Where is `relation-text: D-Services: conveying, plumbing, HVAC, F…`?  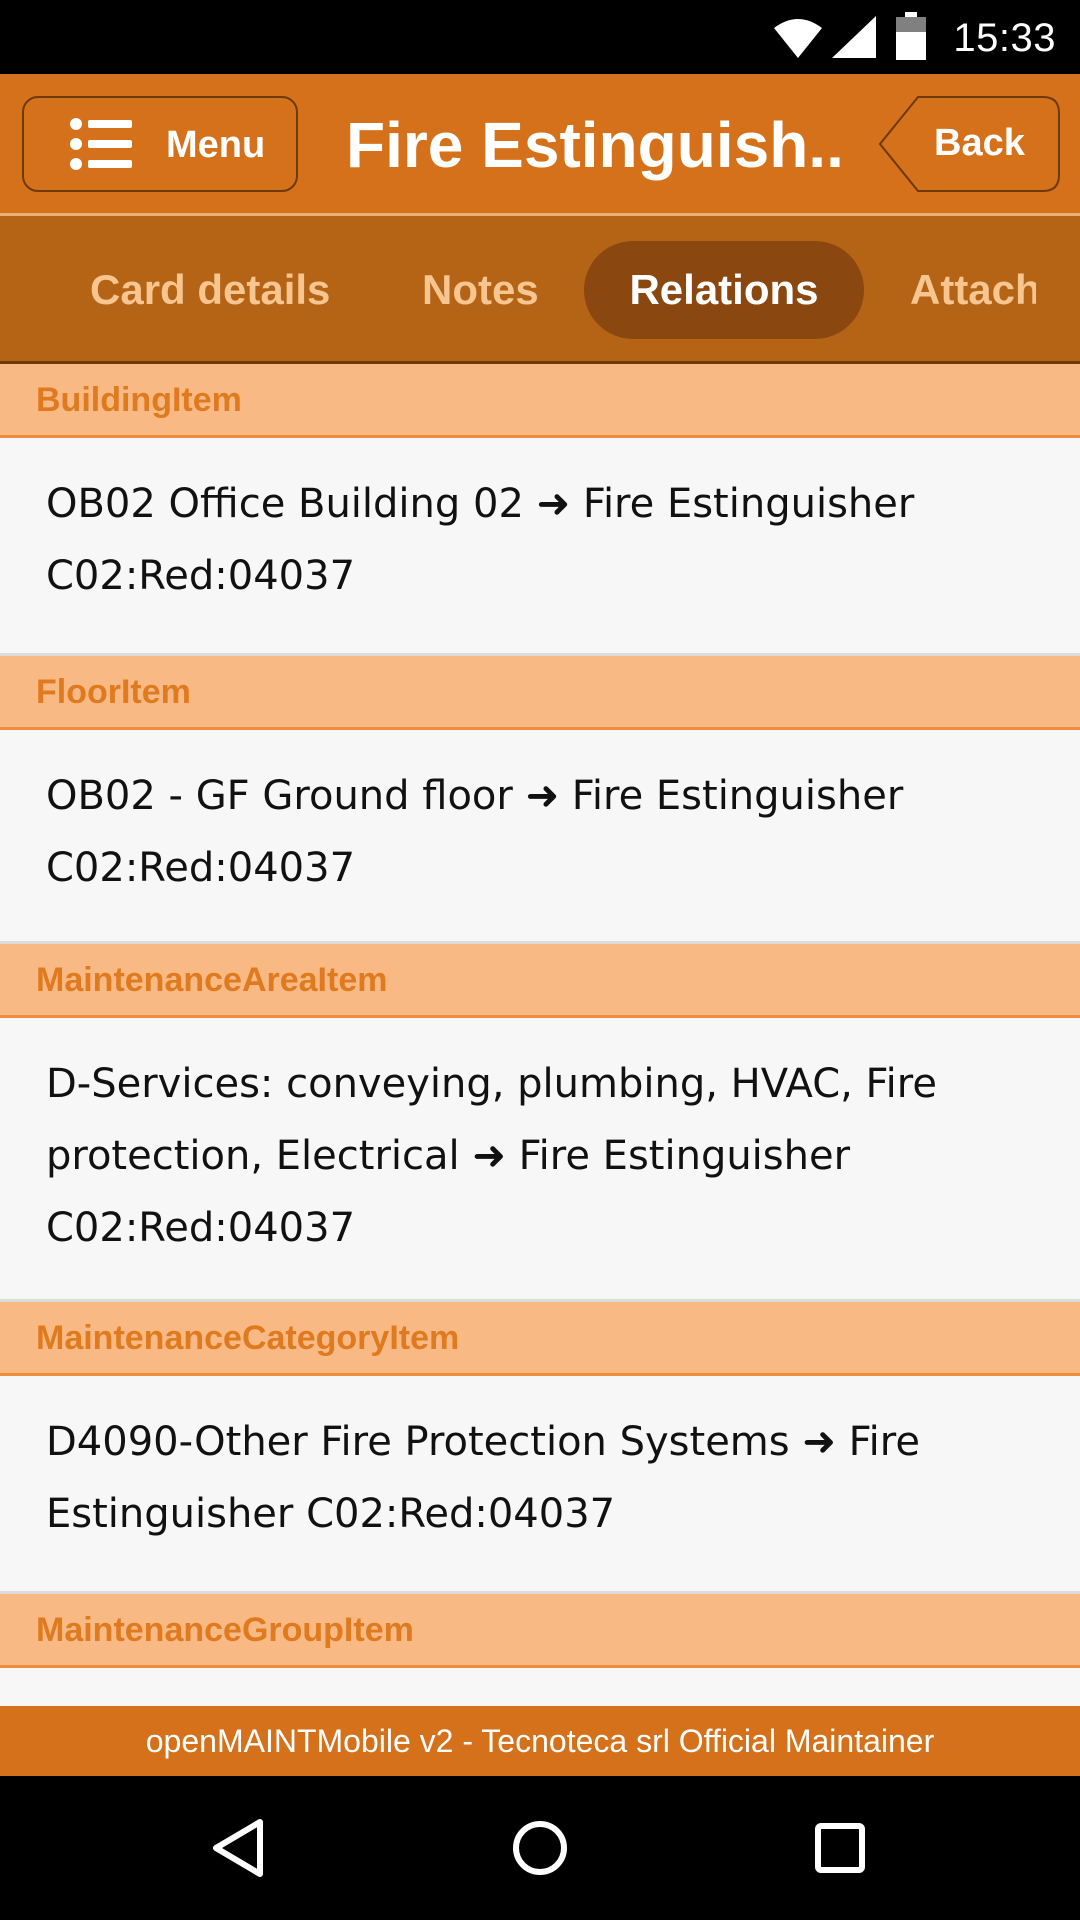 relation-text: D-Services: conveying, plumbing, HVAC, F… is located at coordinates (546, 1156).